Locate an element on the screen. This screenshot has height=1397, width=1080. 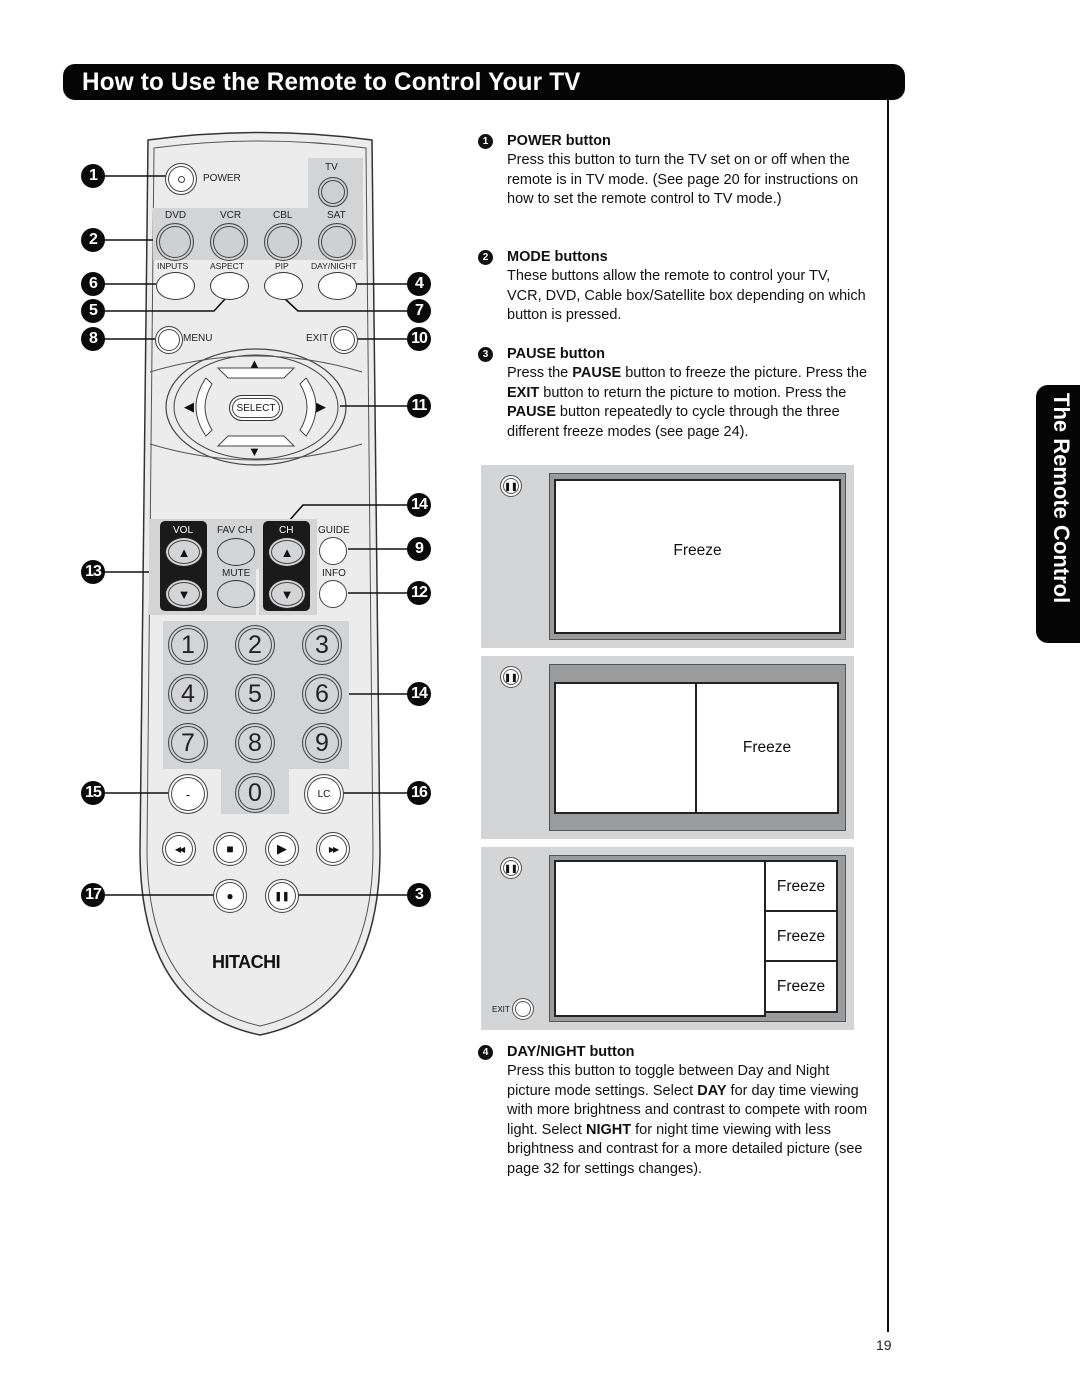
section-heading: 1 POWER button is located at coordinates (673, 141).